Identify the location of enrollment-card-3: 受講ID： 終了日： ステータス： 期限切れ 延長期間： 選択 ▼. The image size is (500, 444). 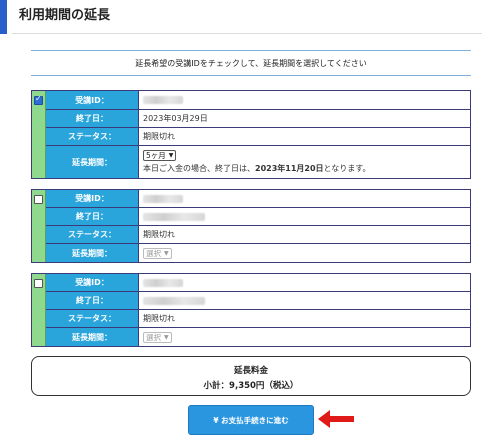
(251, 310).